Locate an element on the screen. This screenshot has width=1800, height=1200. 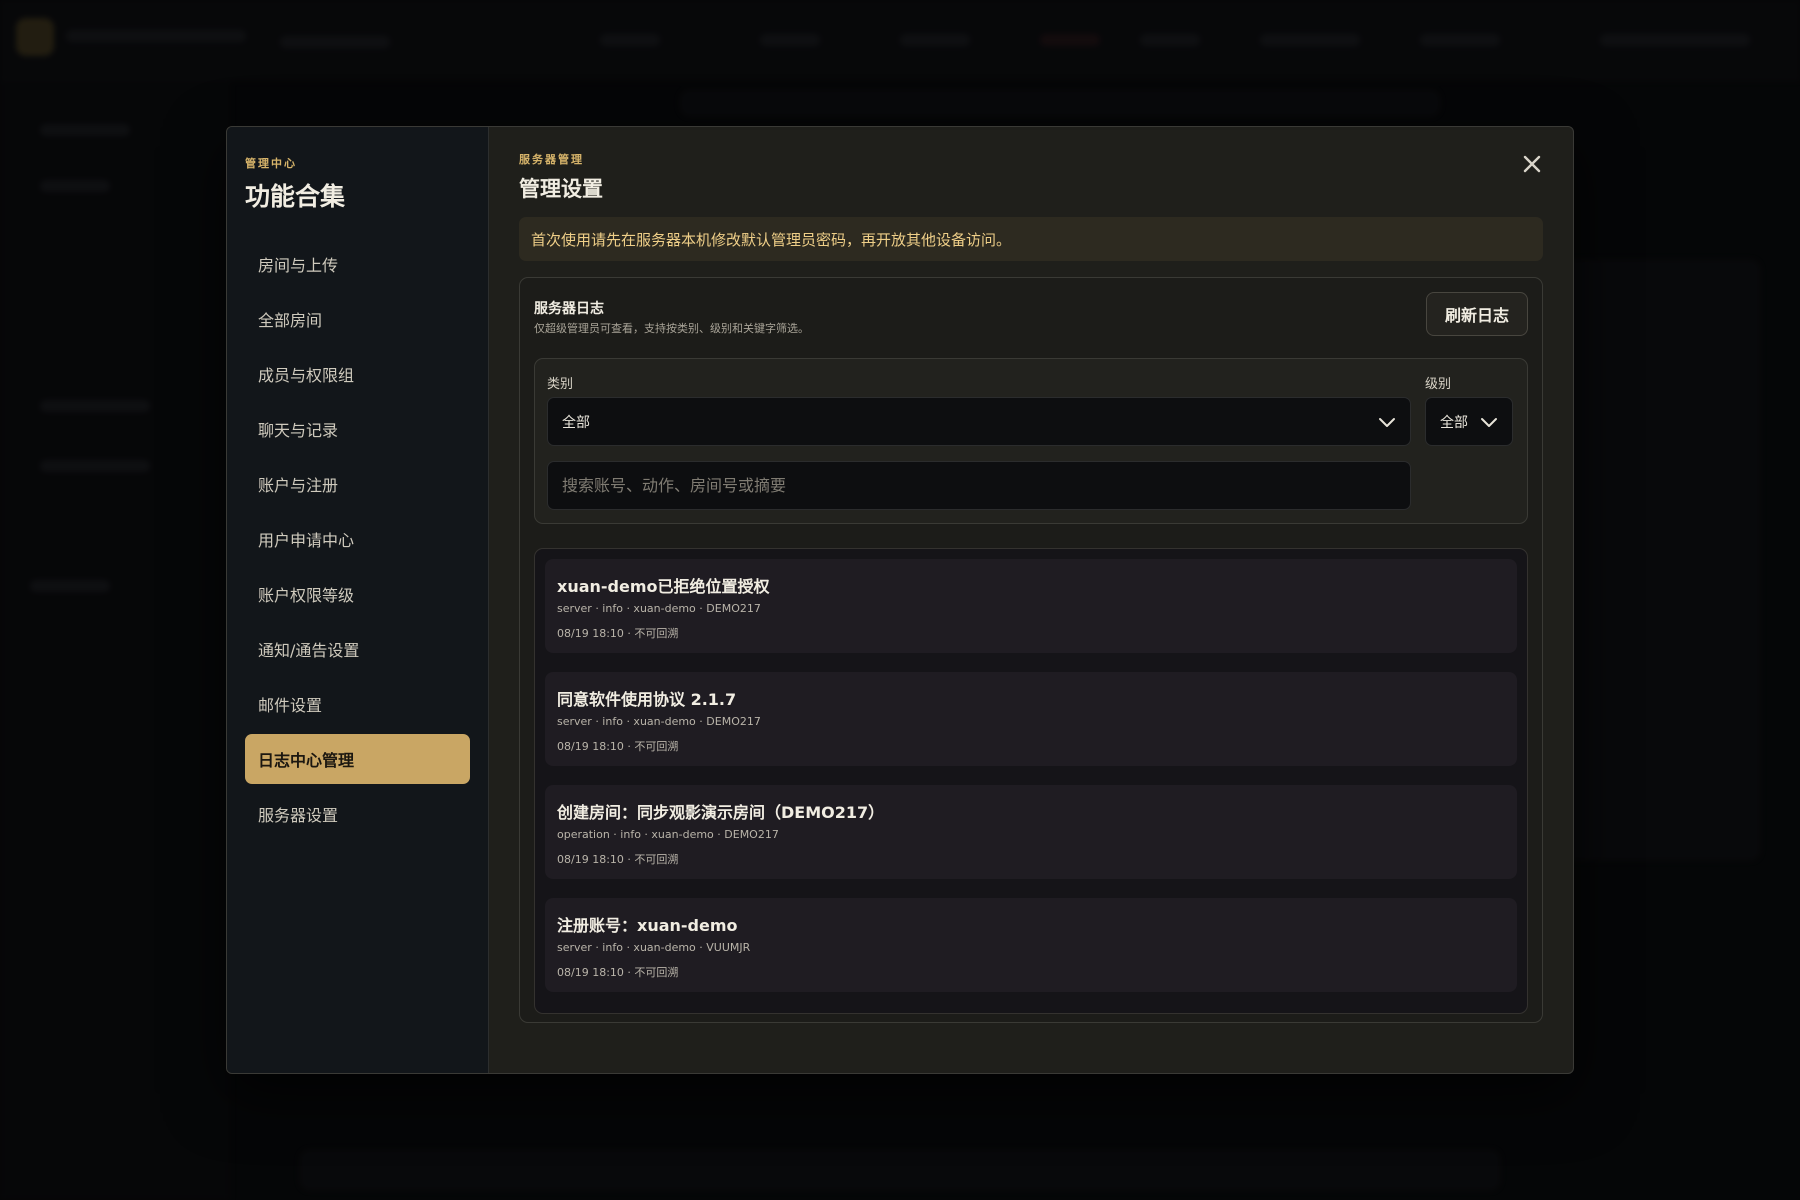
log-section-subtitle: 仅超级管理员可查看，支持按类别、级别和关键字筛选。 is located at coordinates (671, 328).